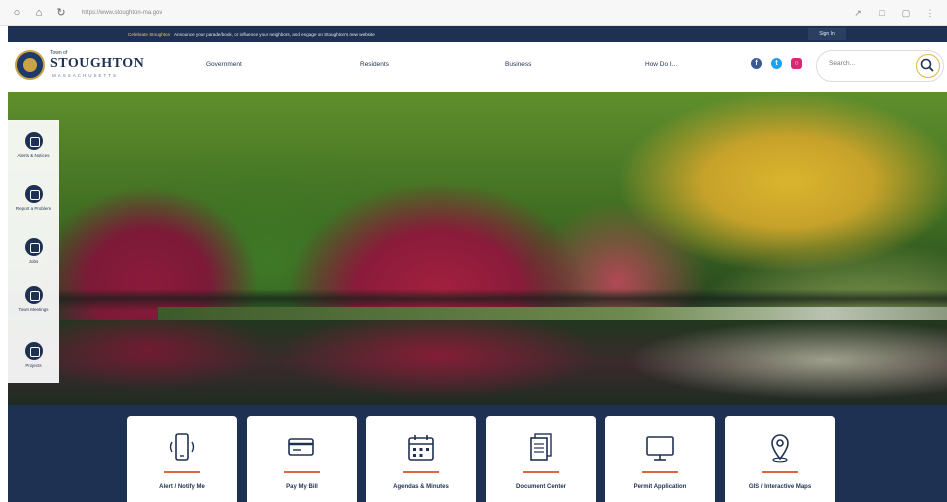 The image size is (947, 502). What do you see at coordinates (541, 447) in the screenshot?
I see `documents-icon` at bounding box center [541, 447].